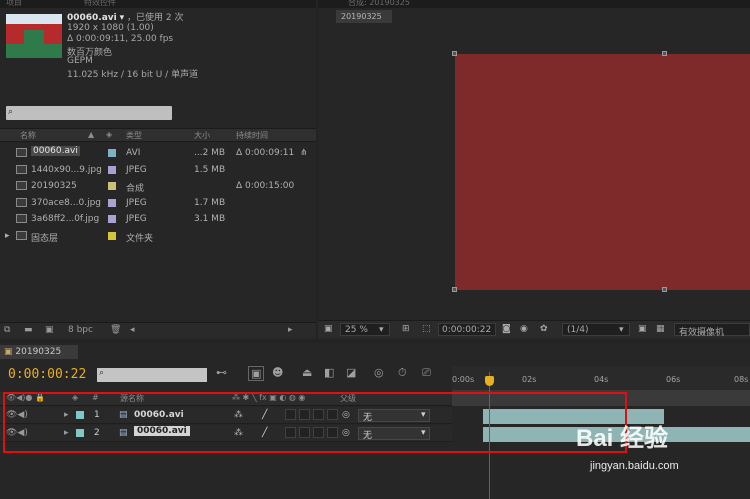 The width and height of the screenshot is (750, 499). I want to click on bit-depth-button: 8 bpc, so click(80, 330).